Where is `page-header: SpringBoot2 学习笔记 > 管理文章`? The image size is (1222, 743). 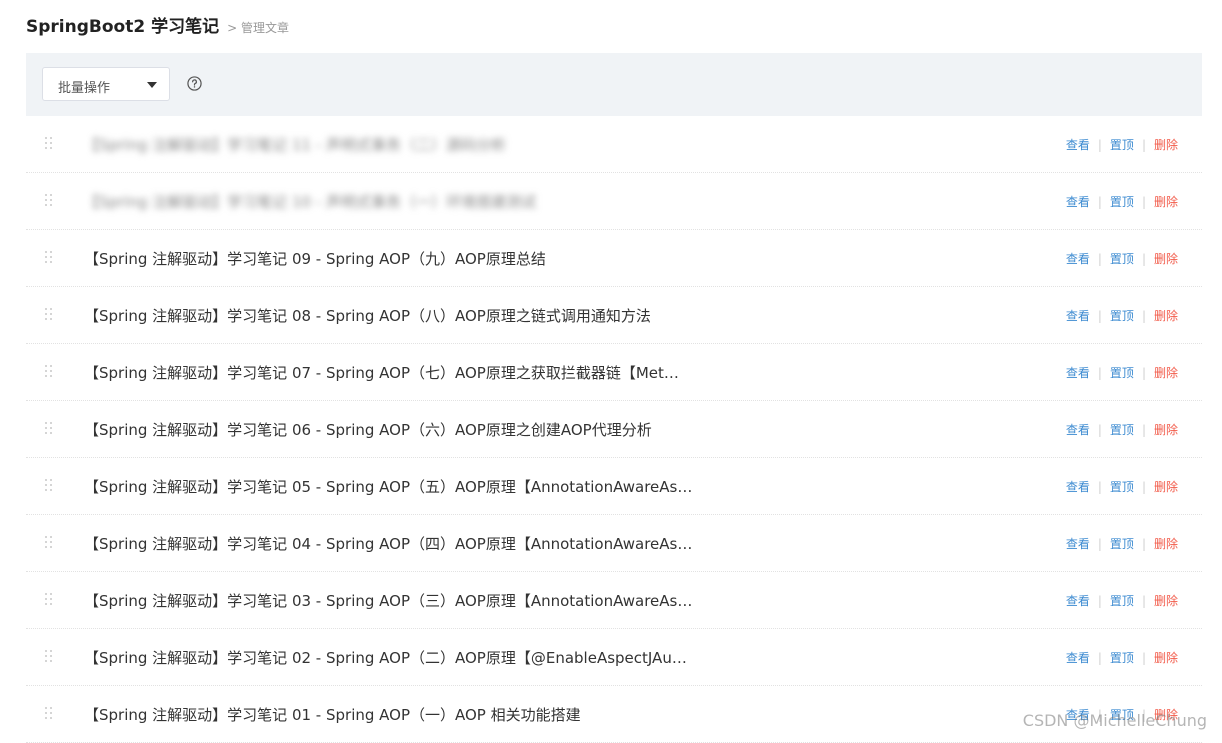
page-header: SpringBoot2 学习笔记 > 管理文章 is located at coordinates (157, 24).